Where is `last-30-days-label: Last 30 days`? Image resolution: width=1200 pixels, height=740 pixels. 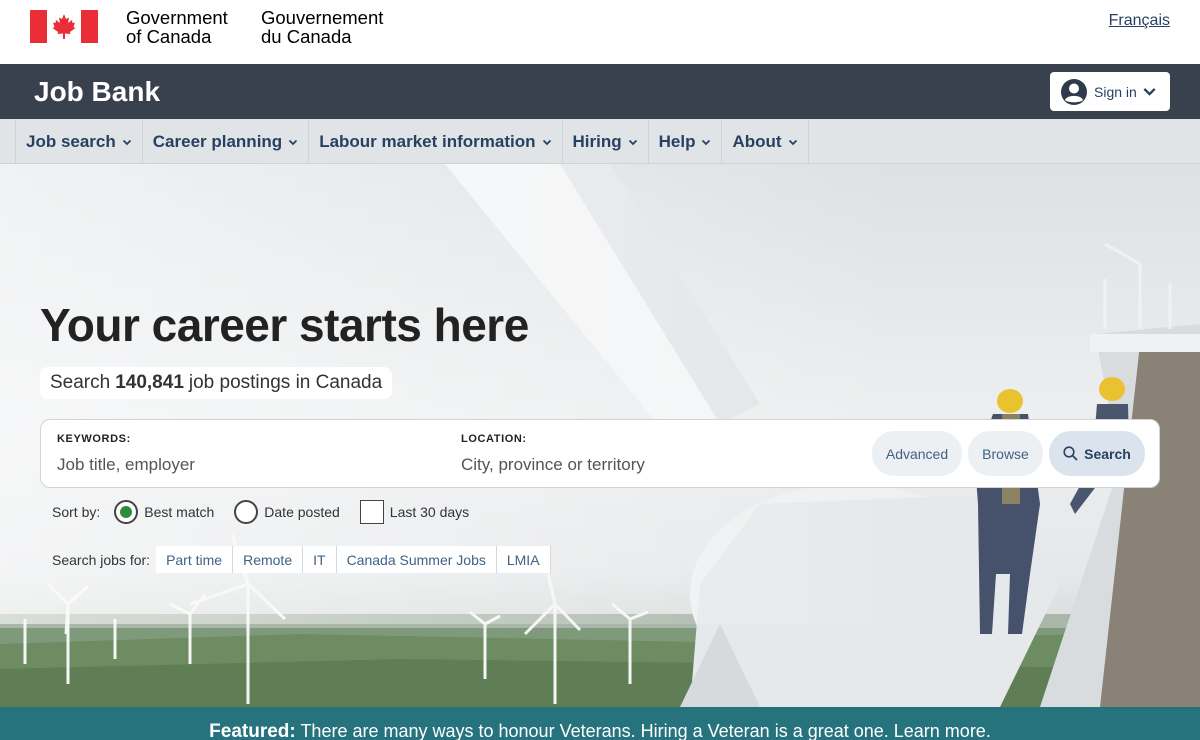 last-30-days-label: Last 30 days is located at coordinates (429, 512).